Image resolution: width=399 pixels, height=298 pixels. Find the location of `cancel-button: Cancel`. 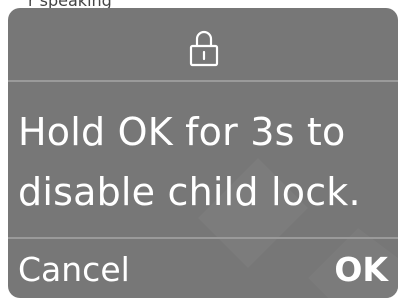

cancel-button: Cancel is located at coordinates (74, 270).